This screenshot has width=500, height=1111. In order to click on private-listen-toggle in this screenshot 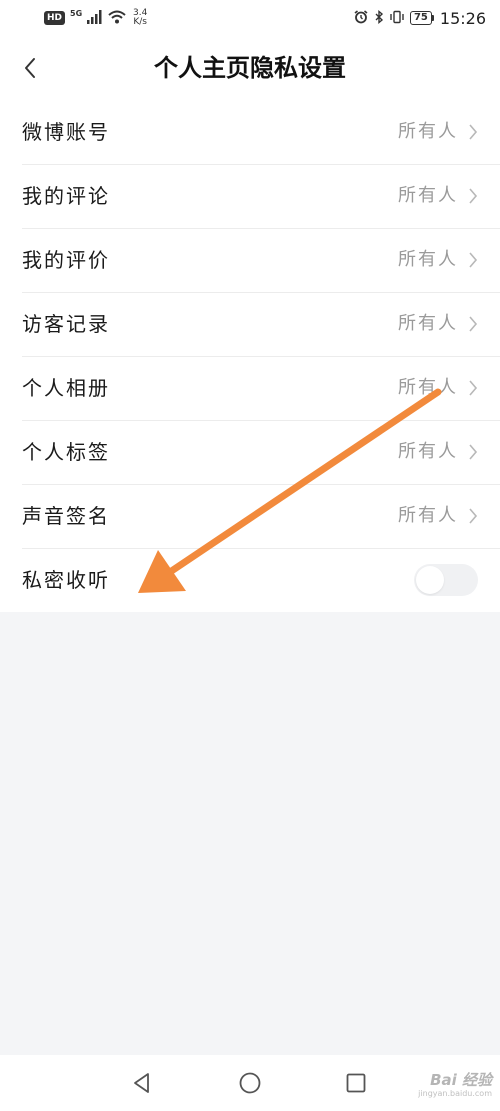, I will do `click(446, 580)`.